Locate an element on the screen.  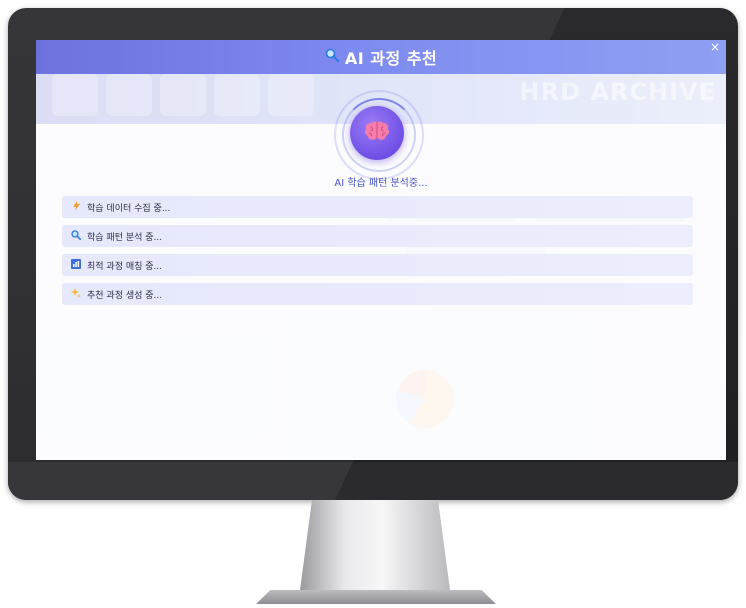
modal-title: AI 과정 추천 is located at coordinates (391, 58).